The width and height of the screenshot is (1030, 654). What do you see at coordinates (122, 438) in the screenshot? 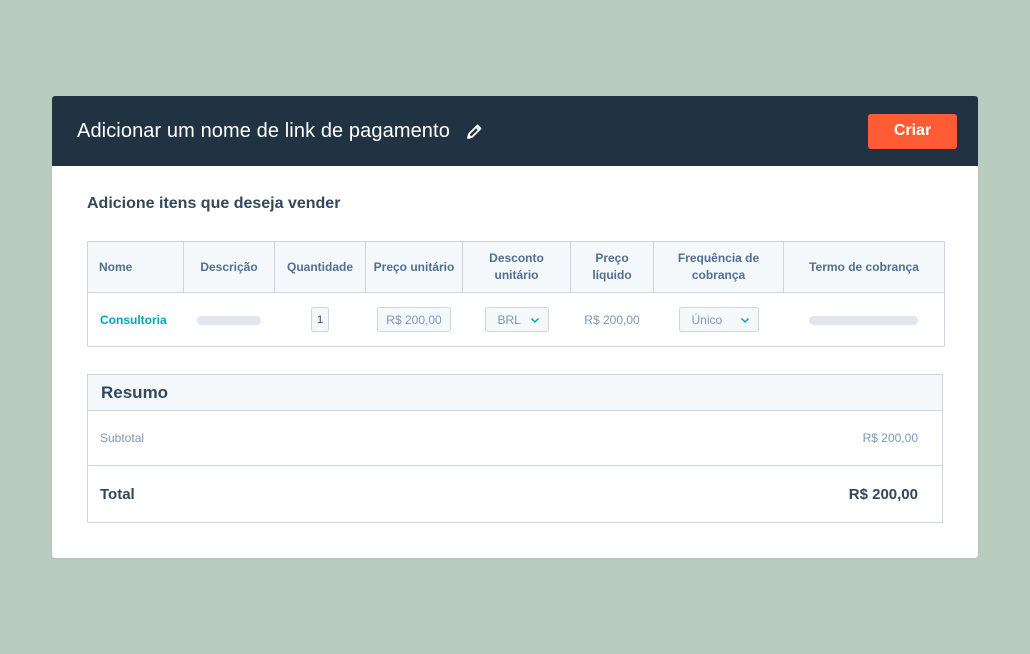
I see `subtotal-label: Subtotal` at bounding box center [122, 438].